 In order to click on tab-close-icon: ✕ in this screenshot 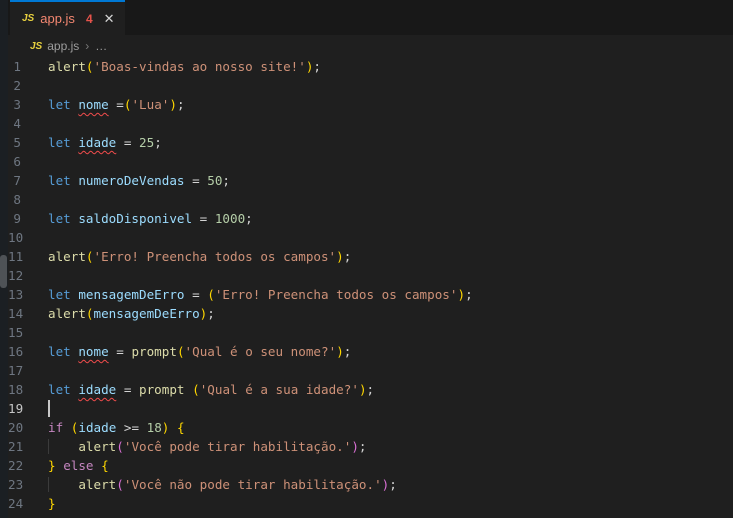, I will do `click(109, 19)`.